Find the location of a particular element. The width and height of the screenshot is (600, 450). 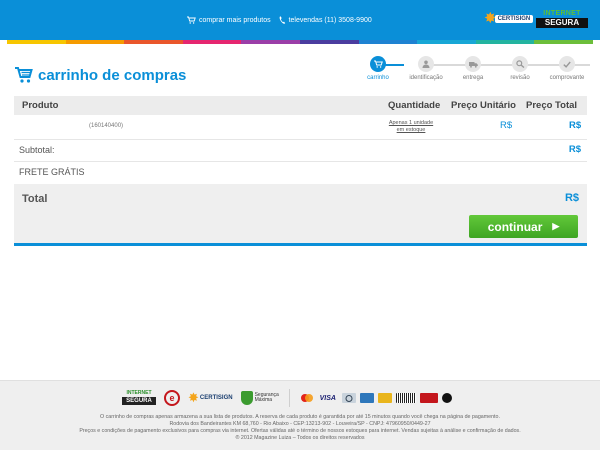

card-icon is located at coordinates (384, 398).